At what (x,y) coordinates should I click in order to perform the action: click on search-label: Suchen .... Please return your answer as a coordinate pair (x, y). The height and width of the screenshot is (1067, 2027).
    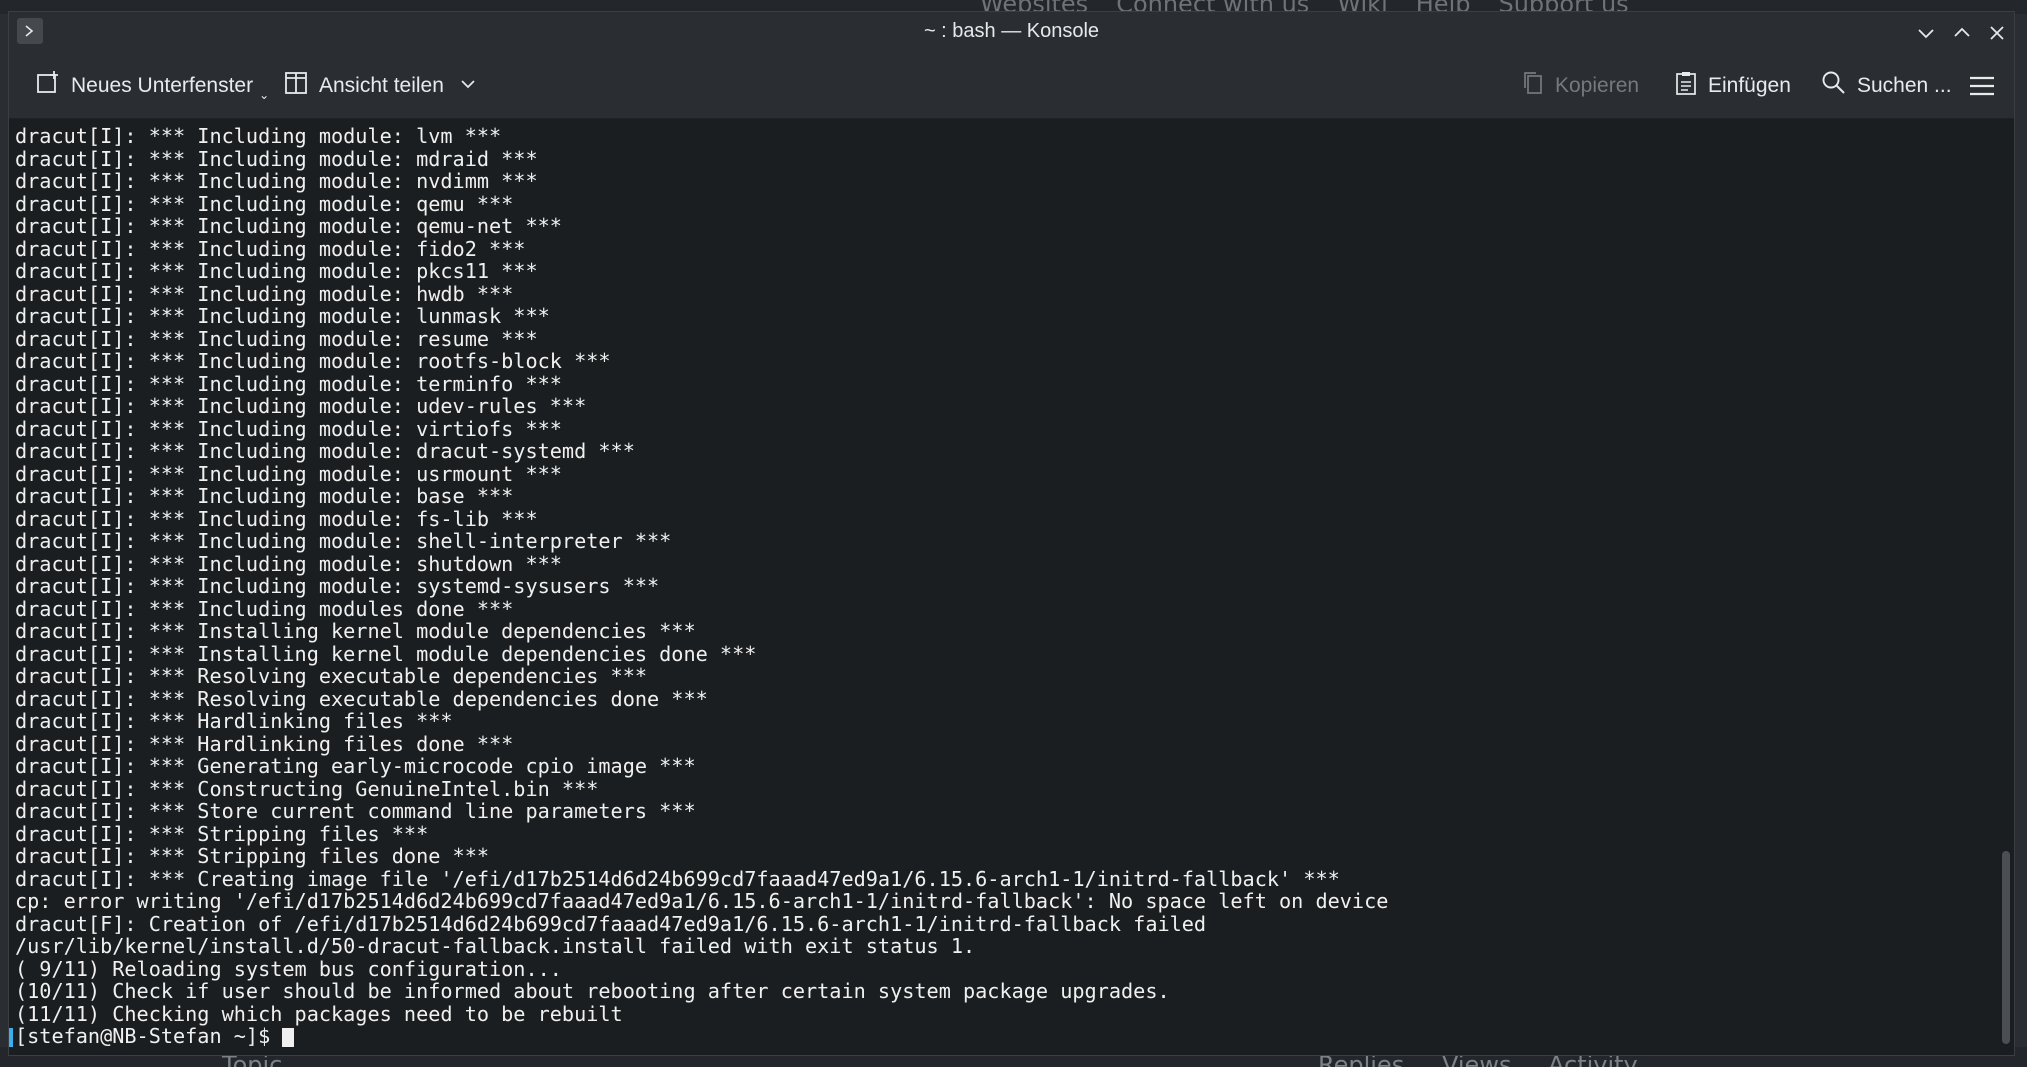
    Looking at the image, I should click on (1904, 85).